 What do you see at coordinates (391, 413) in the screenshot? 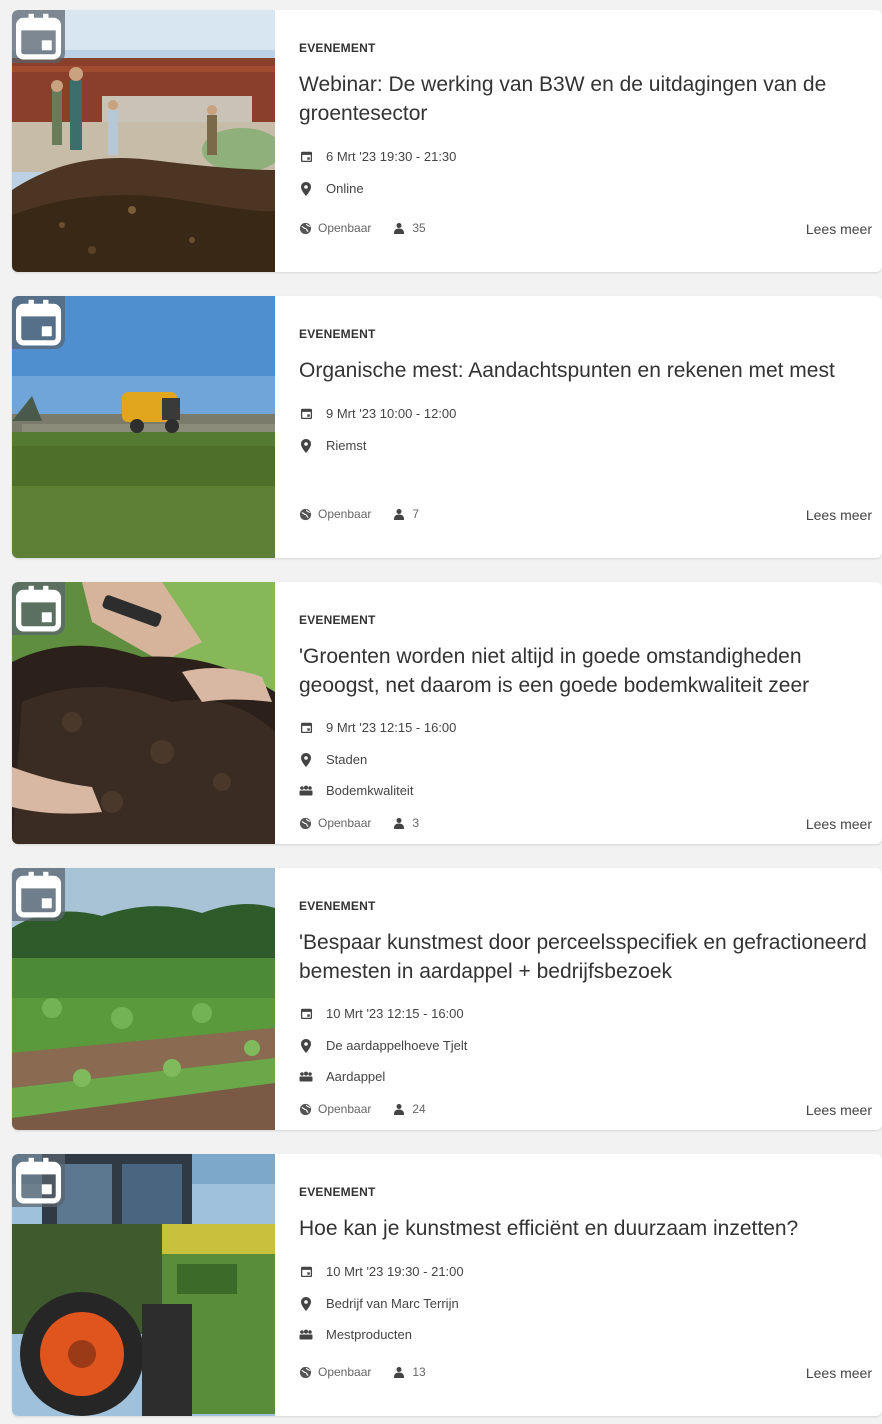
I see `event-date: 9 Mrt '23 10:00 - 12:00` at bounding box center [391, 413].